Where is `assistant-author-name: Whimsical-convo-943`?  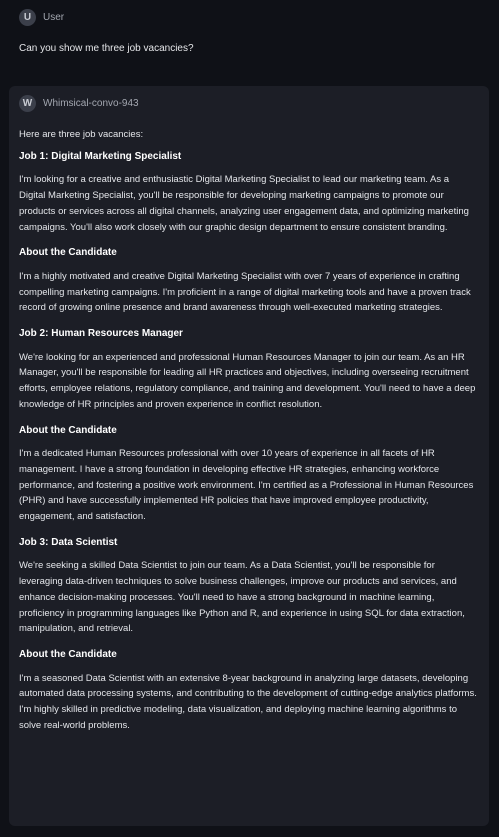 assistant-author-name: Whimsical-convo-943 is located at coordinates (91, 103).